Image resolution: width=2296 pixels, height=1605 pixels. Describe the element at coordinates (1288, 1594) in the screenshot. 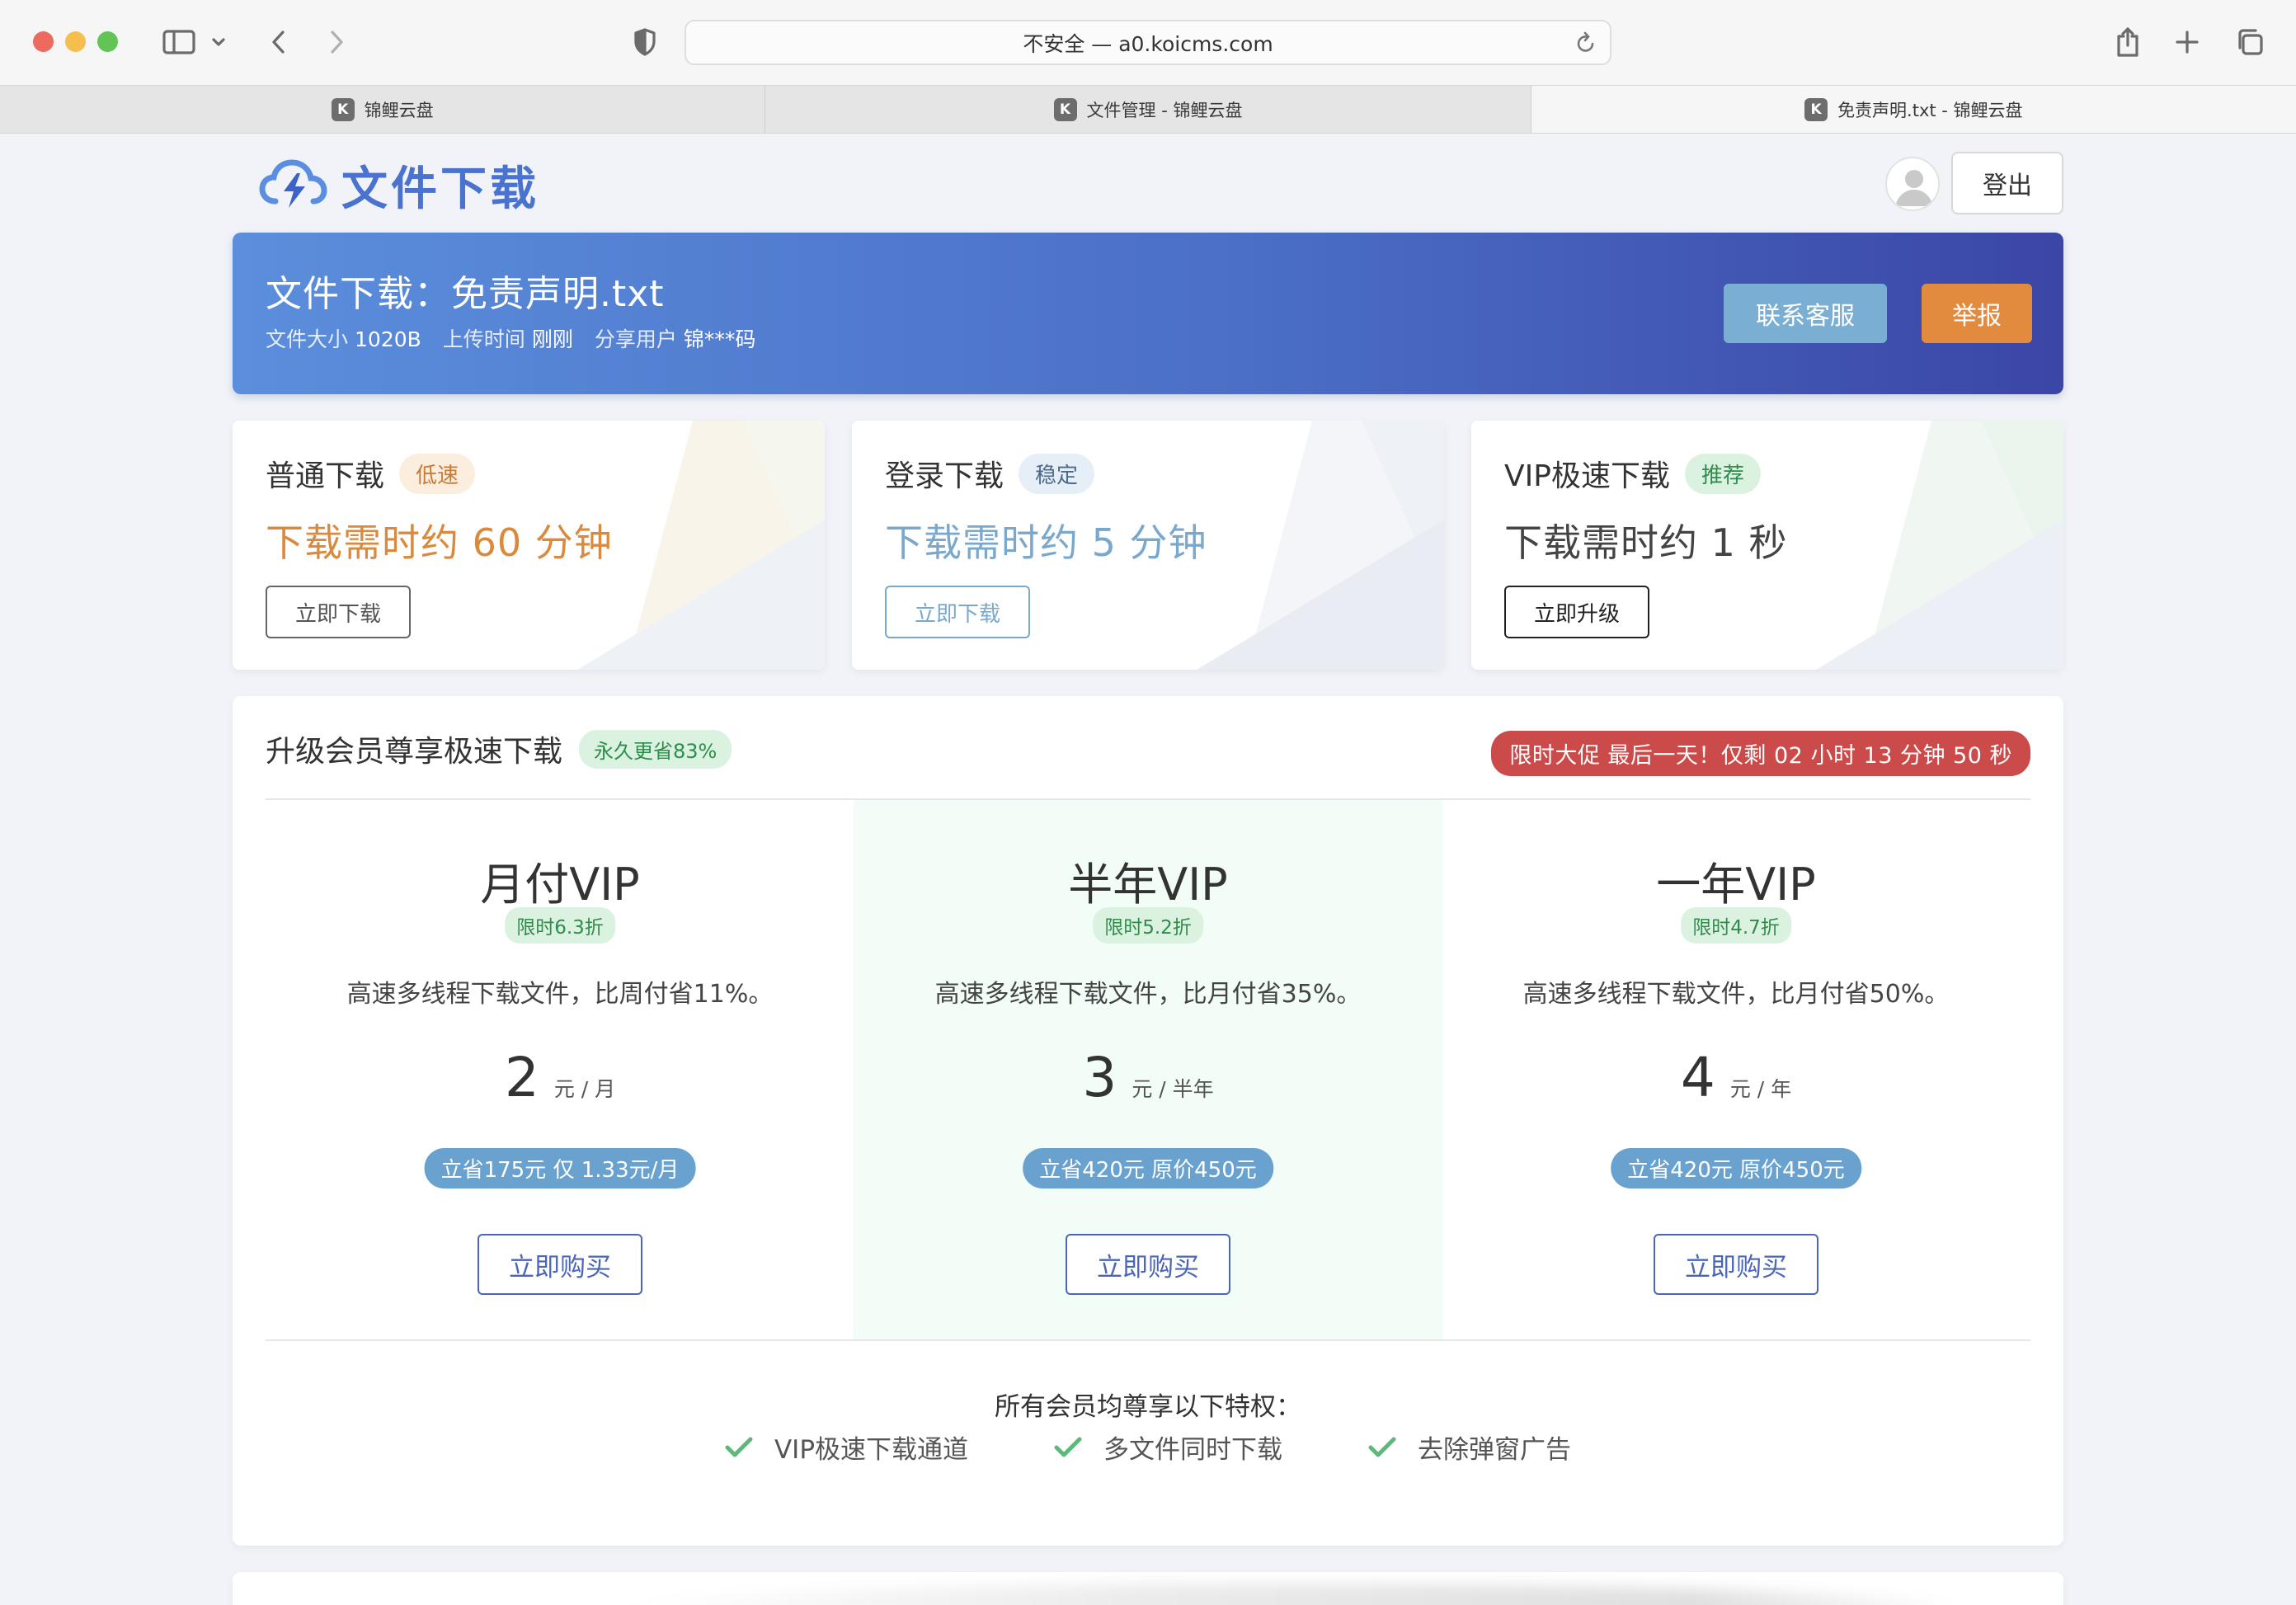

I see `loading-shade` at that location.